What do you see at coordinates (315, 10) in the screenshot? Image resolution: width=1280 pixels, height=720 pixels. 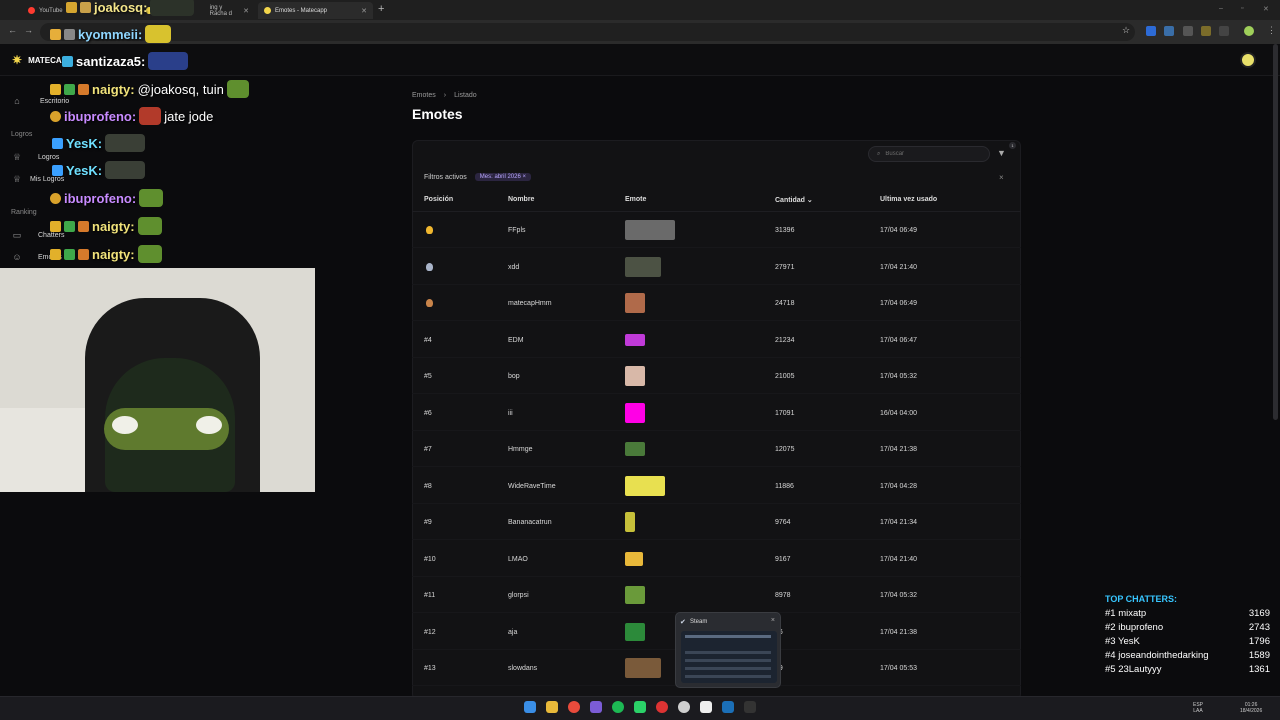 I see `tab-emotes: Emotes - Matecapp ✕` at bounding box center [315, 10].